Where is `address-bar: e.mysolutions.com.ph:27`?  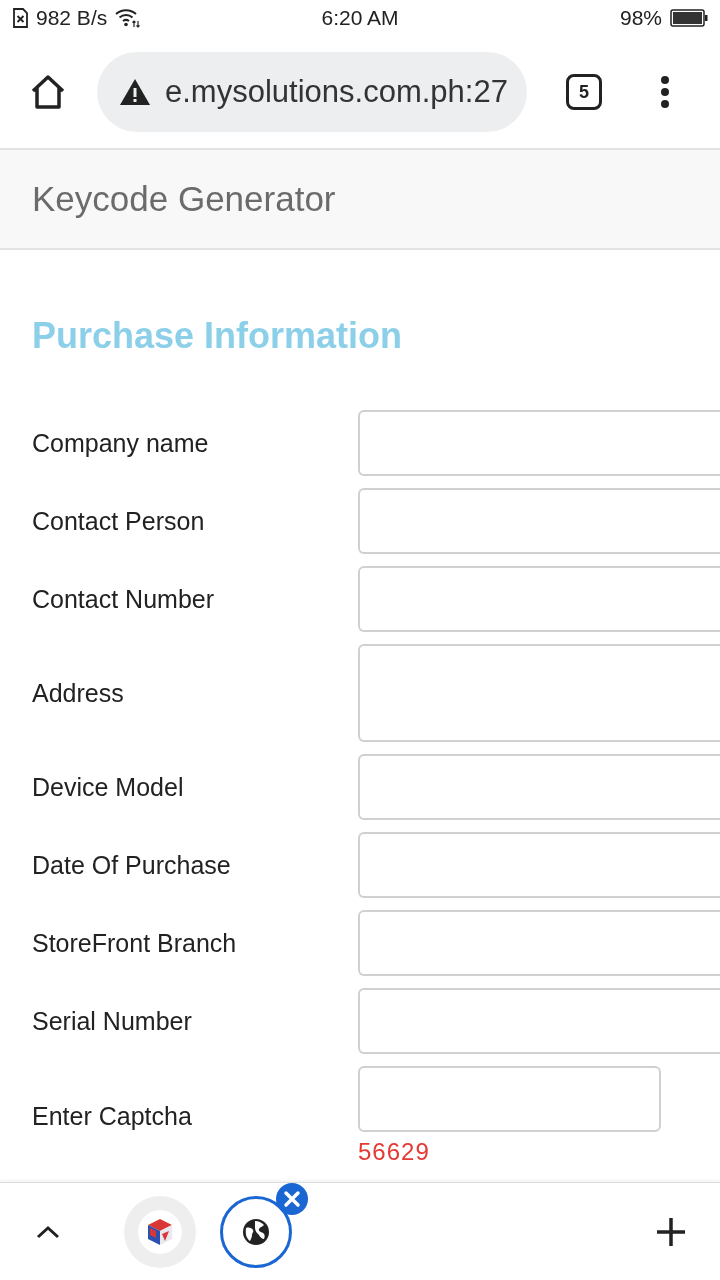 address-bar: e.mysolutions.com.ph:27 is located at coordinates (312, 92).